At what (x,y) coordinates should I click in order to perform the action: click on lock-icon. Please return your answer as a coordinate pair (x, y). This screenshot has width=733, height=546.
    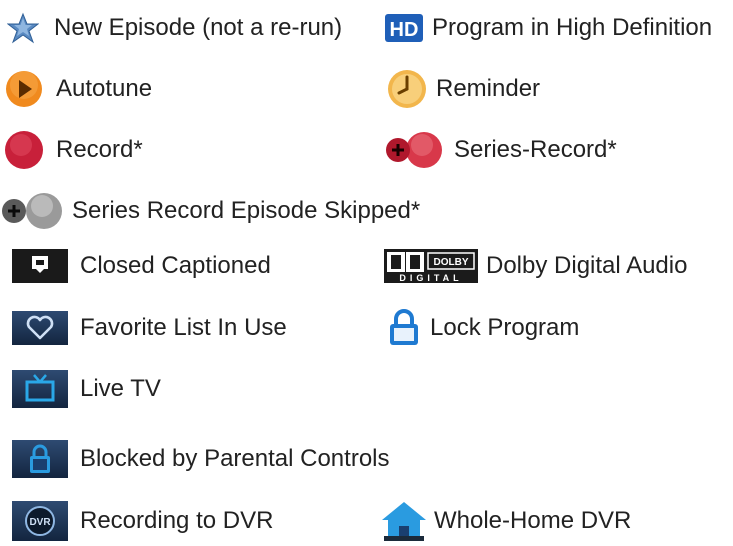
    Looking at the image, I should click on (404, 328).